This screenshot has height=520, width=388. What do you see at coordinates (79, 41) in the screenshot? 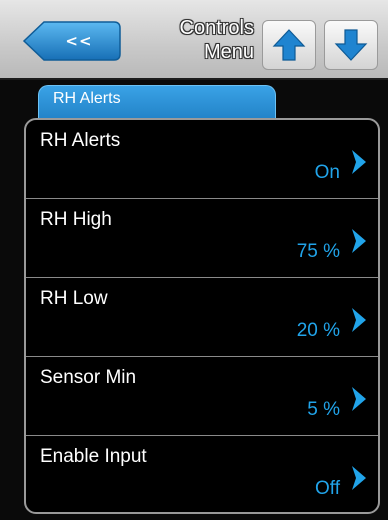
I see `back-button-label: <<` at bounding box center [79, 41].